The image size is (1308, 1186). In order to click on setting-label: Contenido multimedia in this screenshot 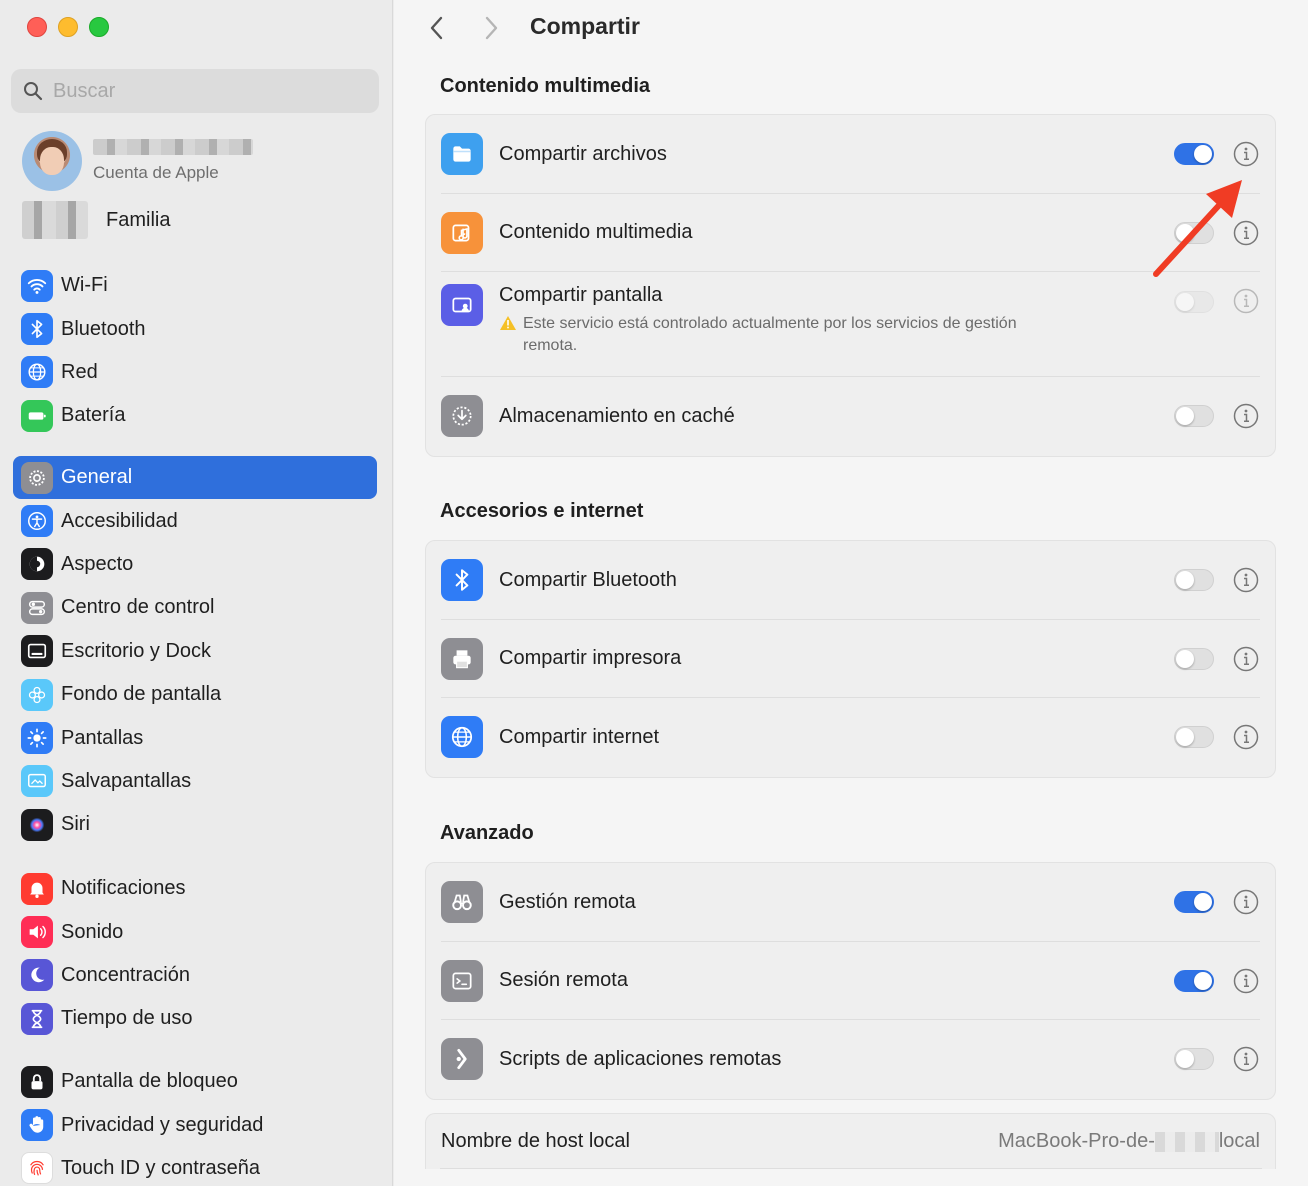, I will do `click(596, 232)`.